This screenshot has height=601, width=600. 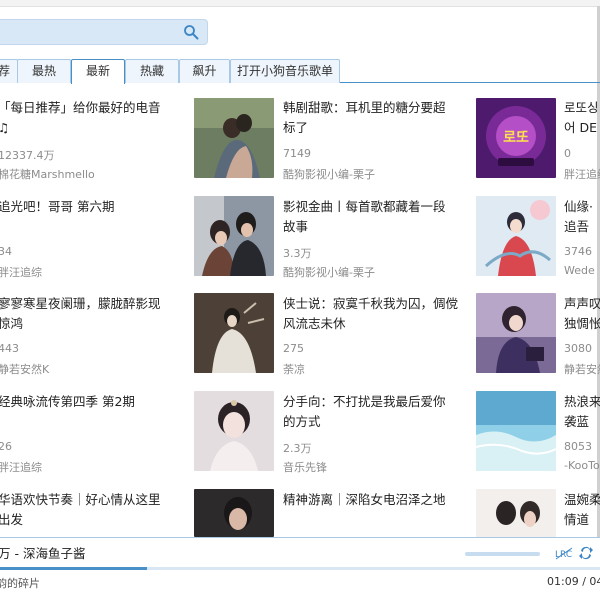 I want to click on search-box, so click(x=104, y=32).